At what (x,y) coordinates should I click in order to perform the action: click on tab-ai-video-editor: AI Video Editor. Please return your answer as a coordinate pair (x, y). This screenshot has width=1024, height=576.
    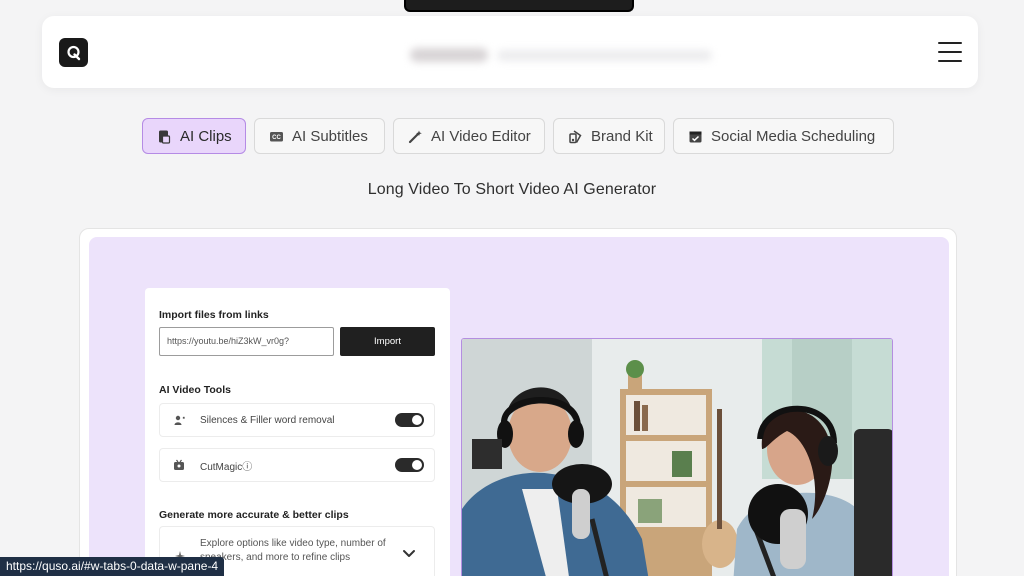
    Looking at the image, I should click on (469, 136).